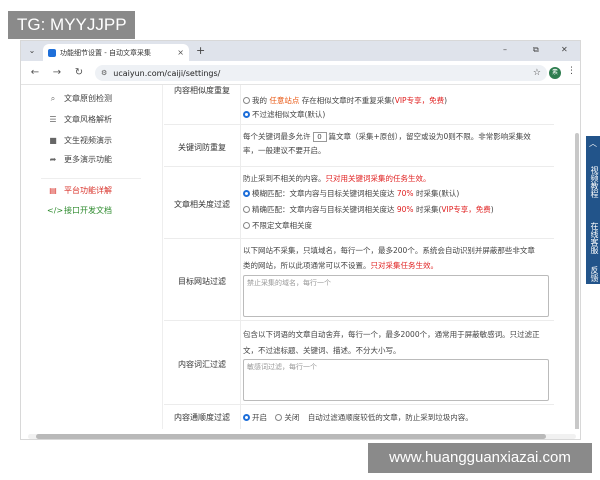  Describe the element at coordinates (202, 204) in the screenshot. I see `row-label: 文章相关度过滤` at that location.